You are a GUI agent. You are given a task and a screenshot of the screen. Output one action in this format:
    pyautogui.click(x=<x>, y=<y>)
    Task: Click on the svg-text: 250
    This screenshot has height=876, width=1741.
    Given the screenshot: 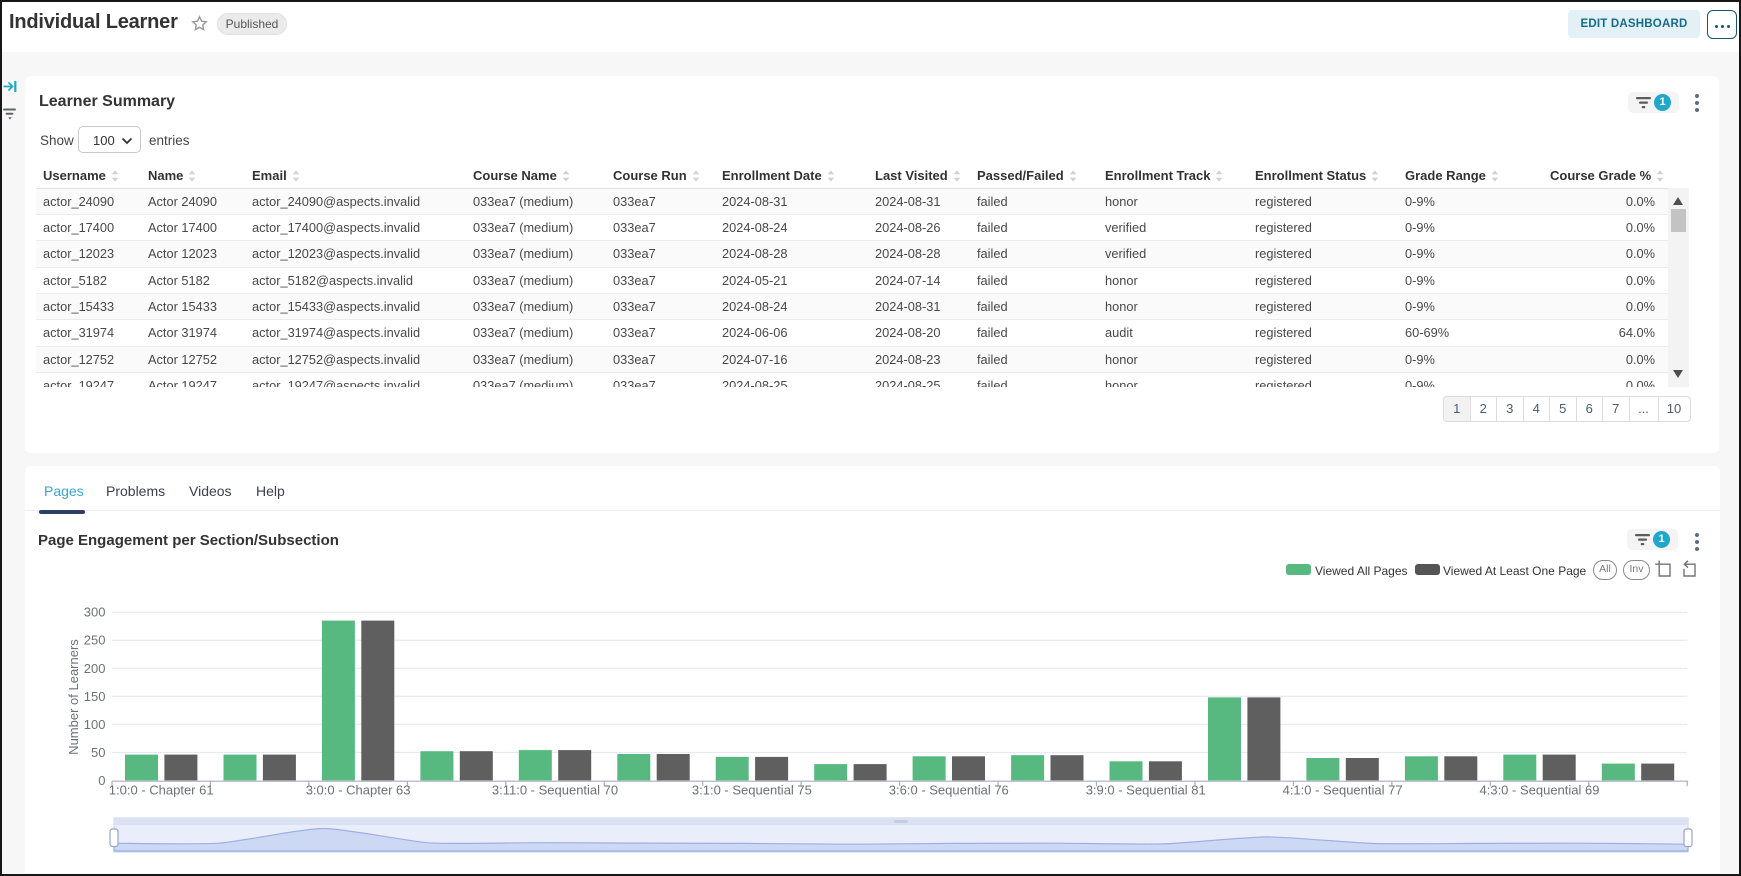 What is the action you would take?
    pyautogui.click(x=95, y=640)
    